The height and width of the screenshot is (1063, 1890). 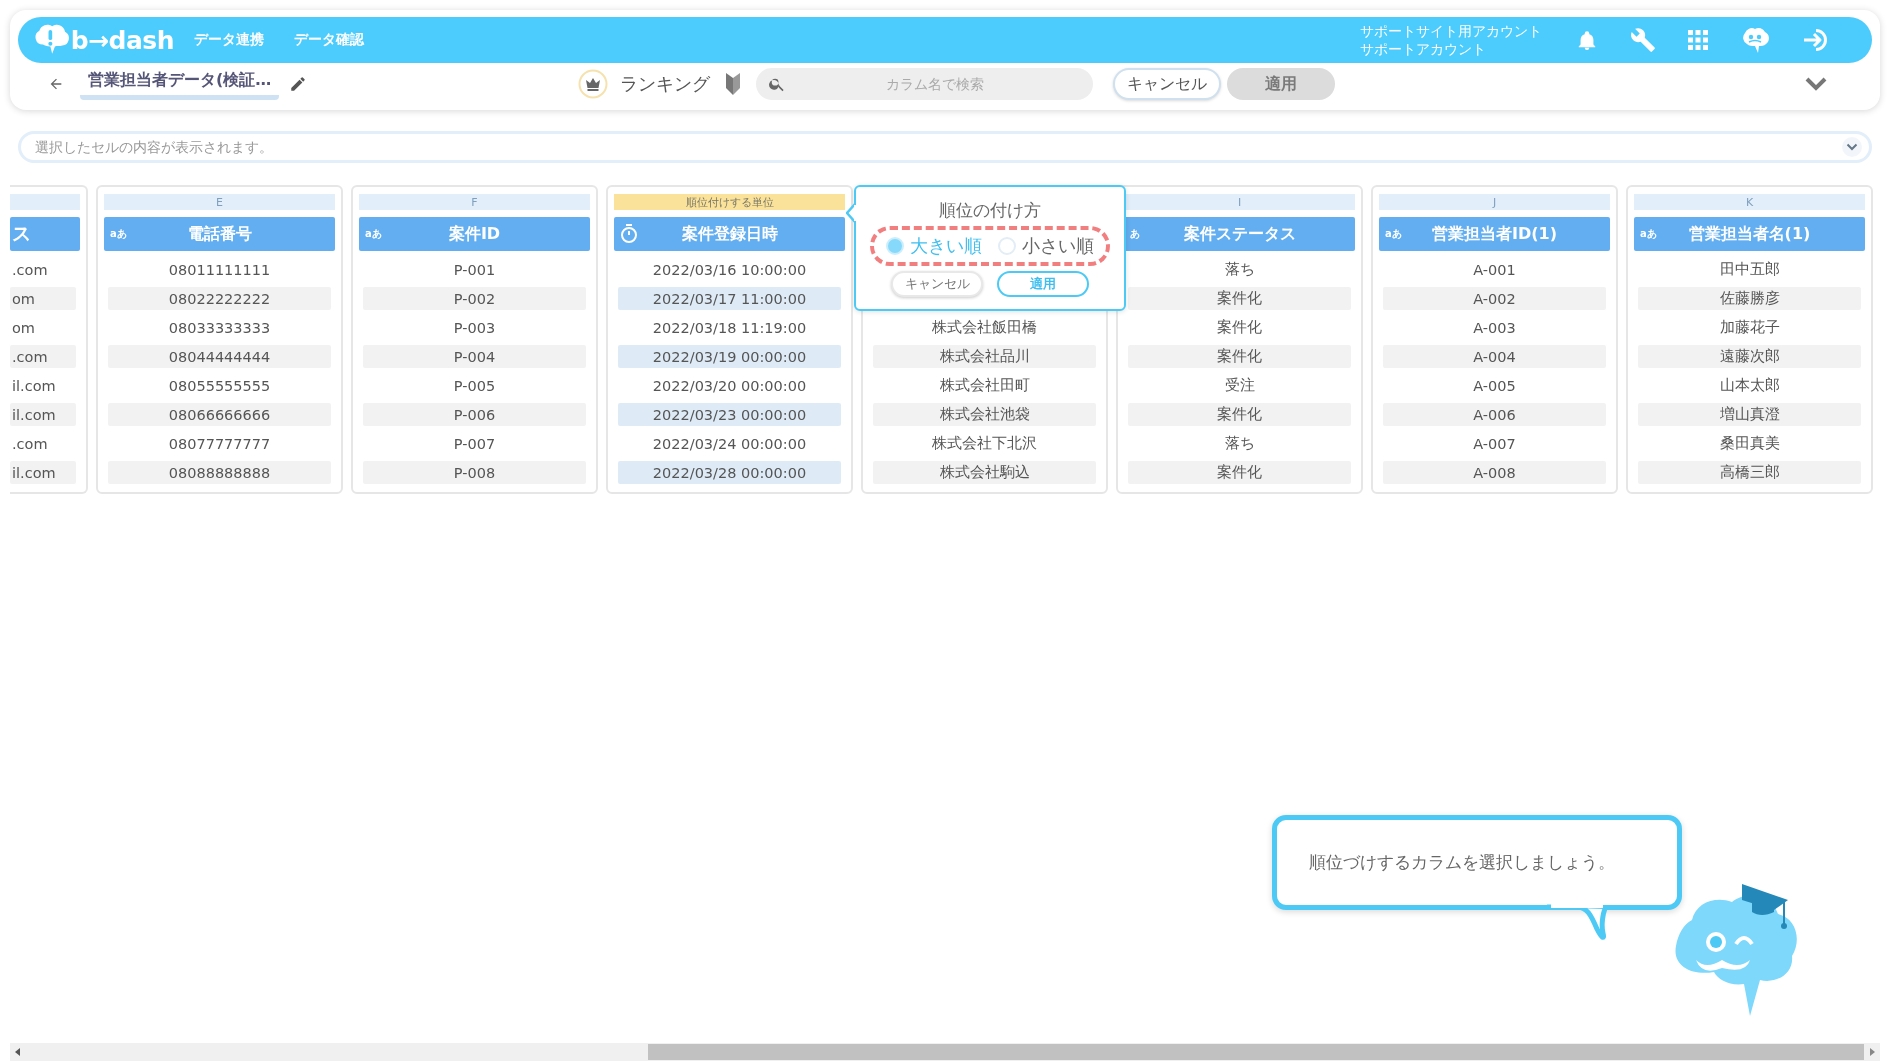 I want to click on table-cell-text: il.com, so click(x=34, y=386).